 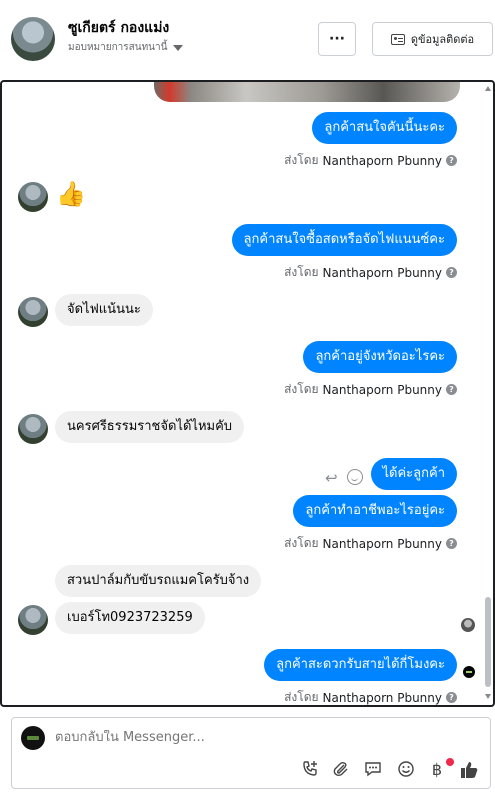 I want to click on baht-icon: ฿, so click(x=437, y=770).